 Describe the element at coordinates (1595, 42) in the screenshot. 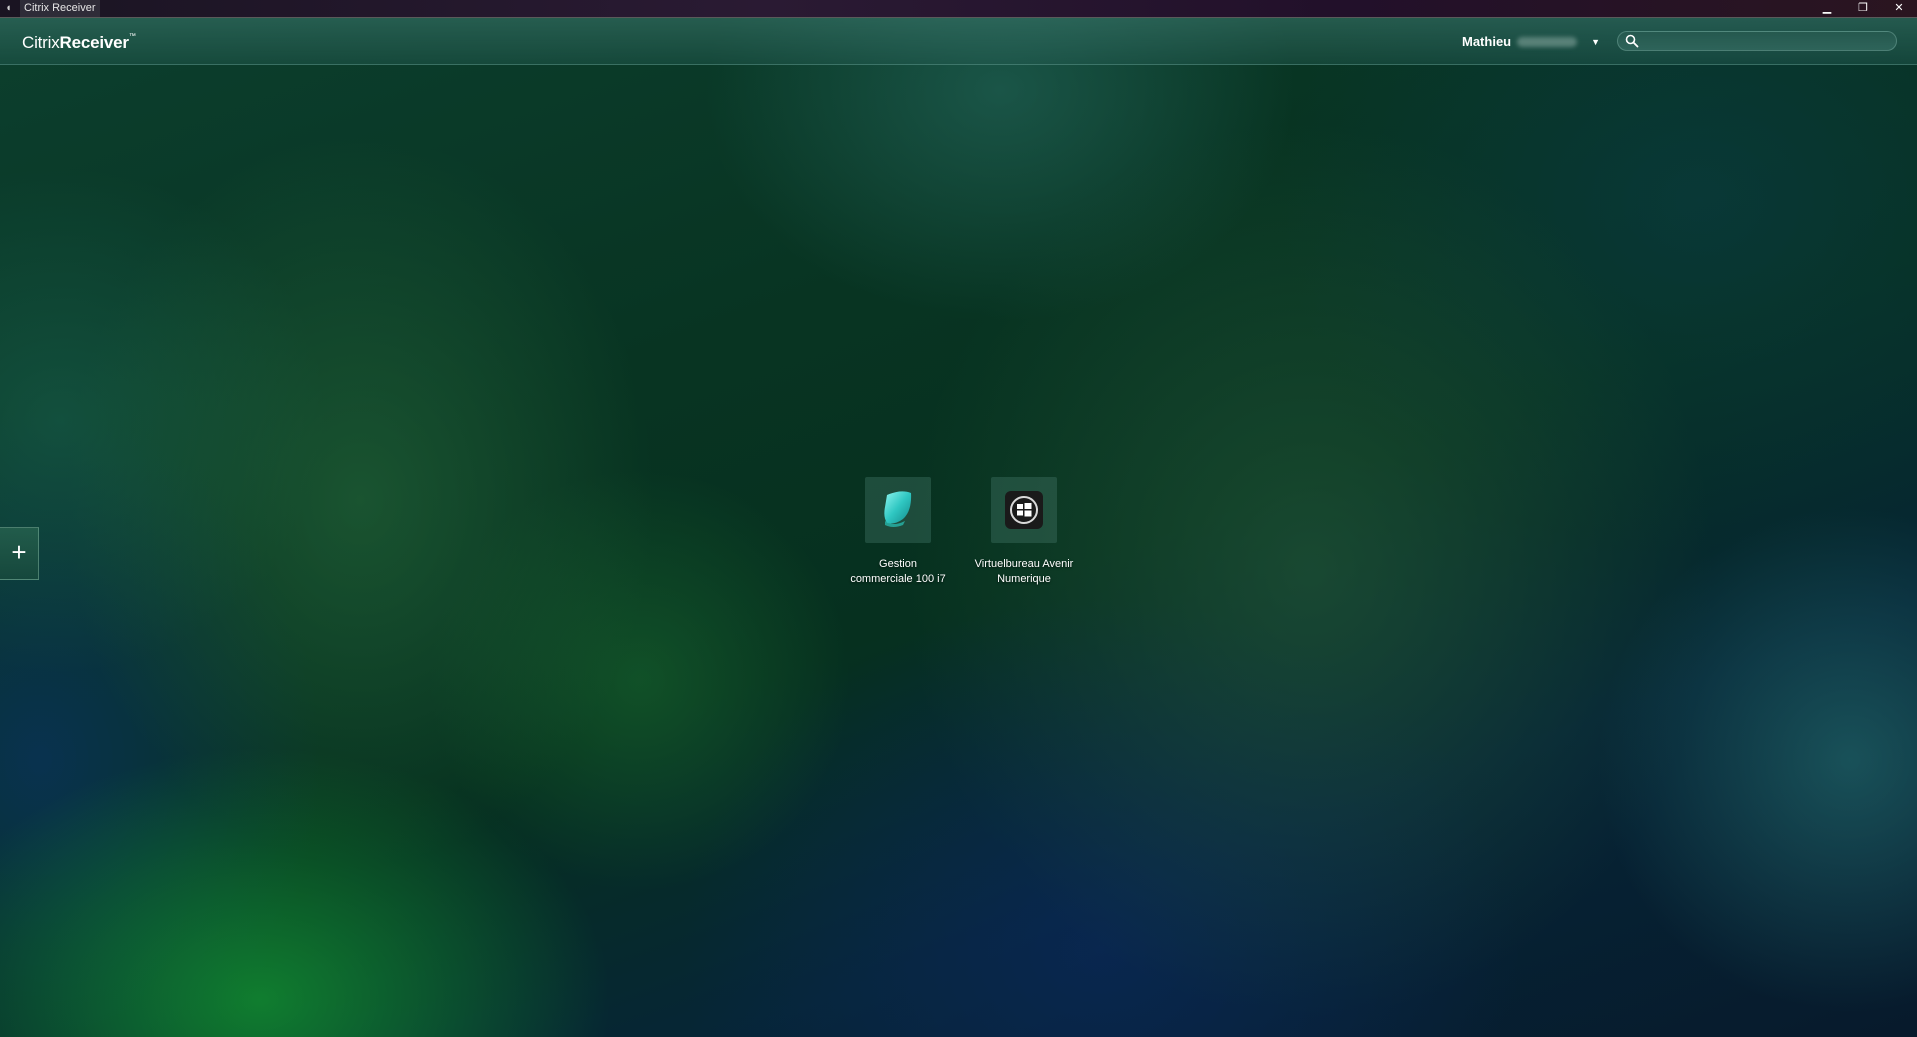

I see `chevron-down-icon: ▼` at that location.